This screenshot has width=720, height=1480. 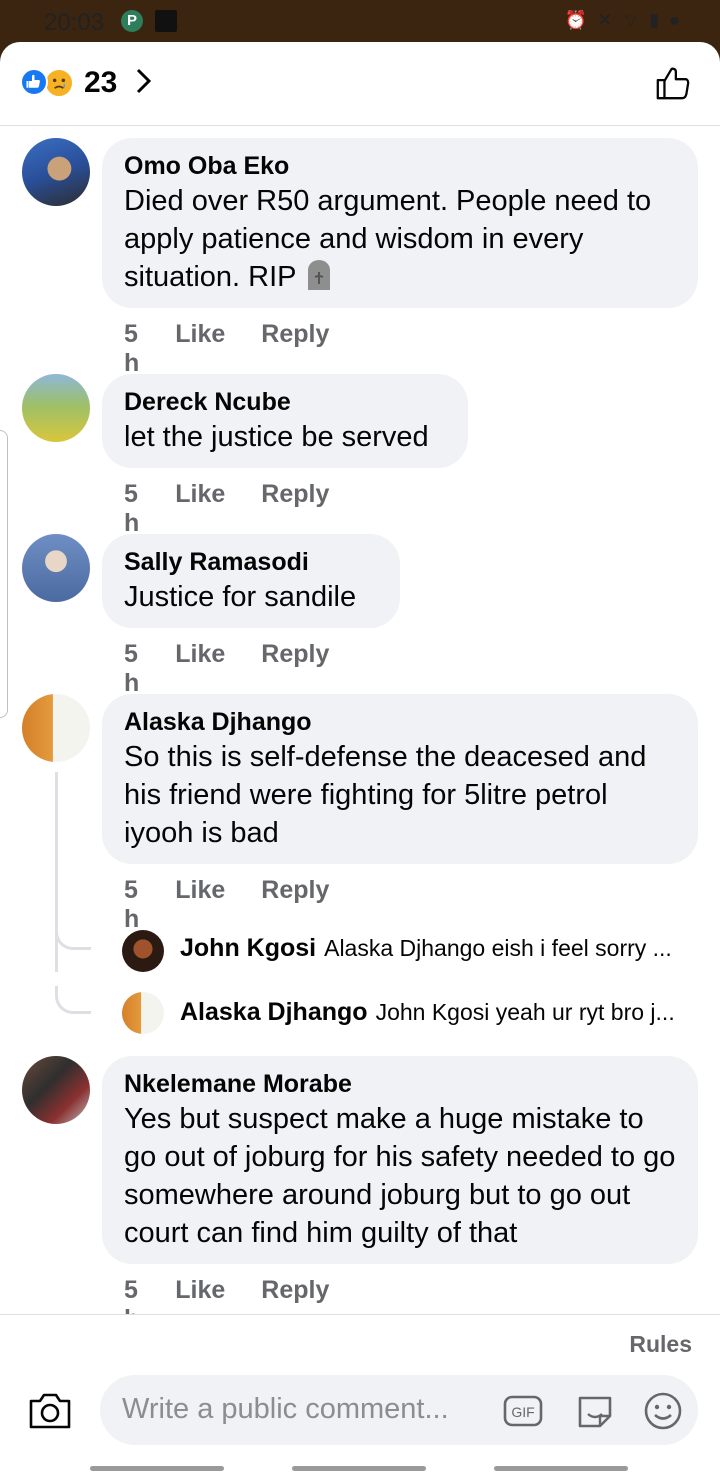 I want to click on reply-author: Alaska Djhango, so click(x=274, y=1012).